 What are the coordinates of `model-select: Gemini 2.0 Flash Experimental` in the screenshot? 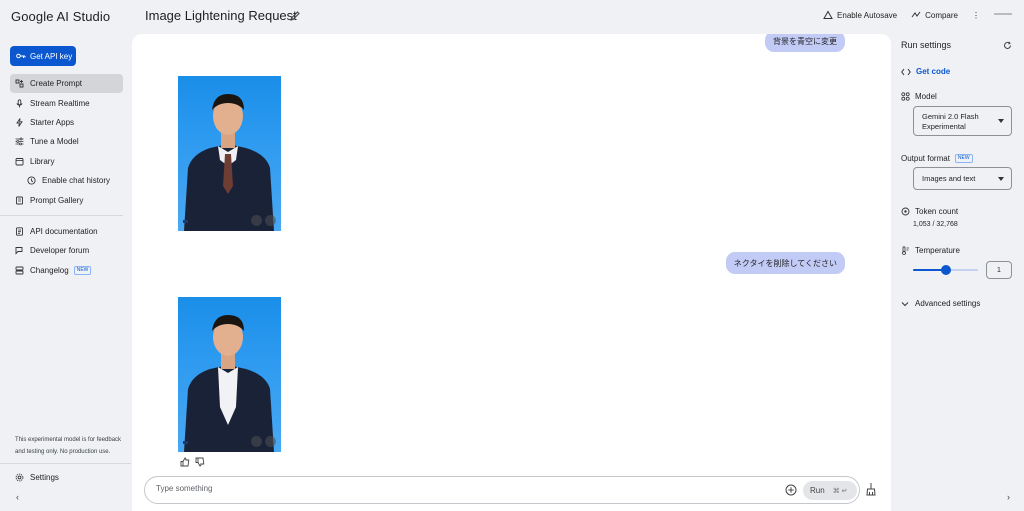 It's located at (962, 121).